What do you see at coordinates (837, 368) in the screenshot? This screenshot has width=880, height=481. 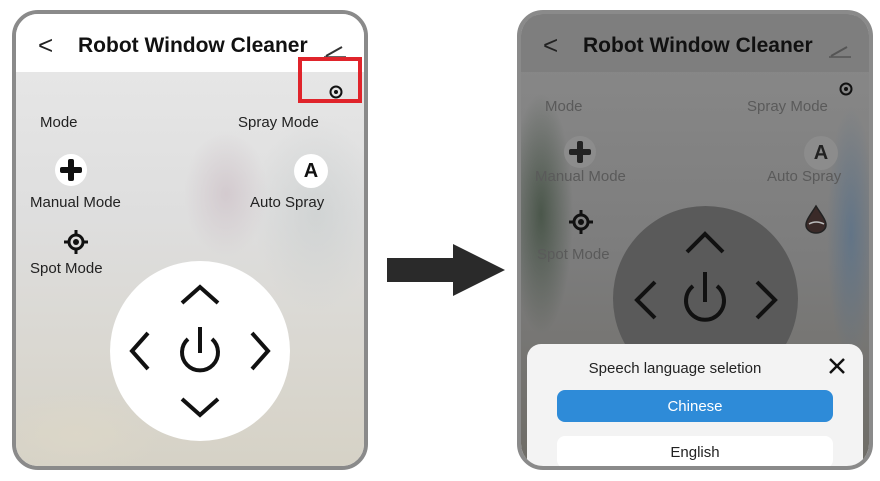 I see `close-icon` at bounding box center [837, 368].